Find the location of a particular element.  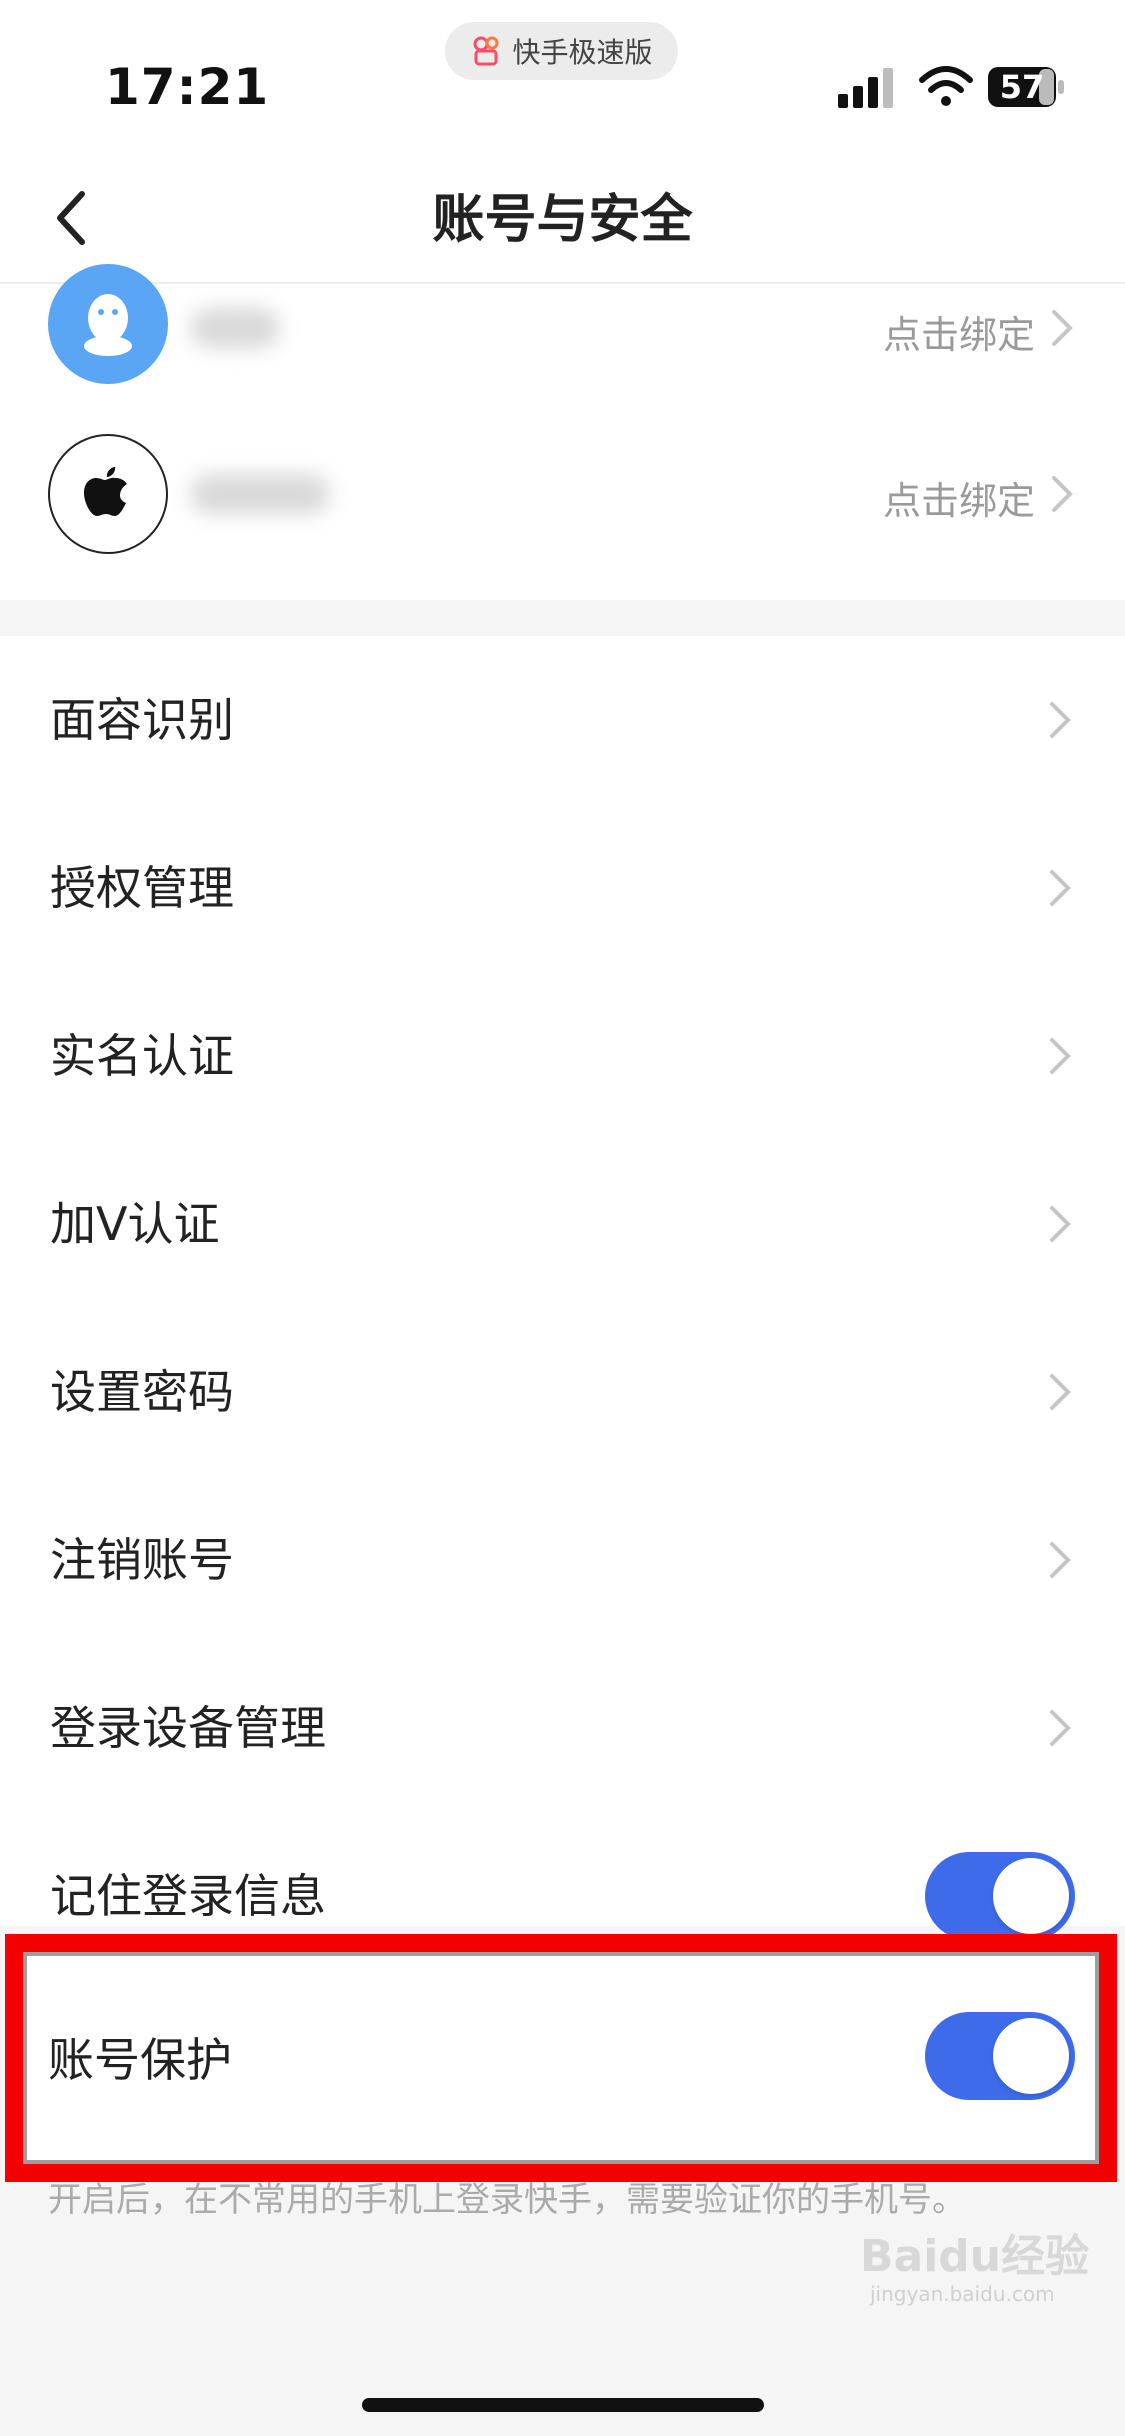

app-indicator-label: 快手极速版 is located at coordinates (582, 52).